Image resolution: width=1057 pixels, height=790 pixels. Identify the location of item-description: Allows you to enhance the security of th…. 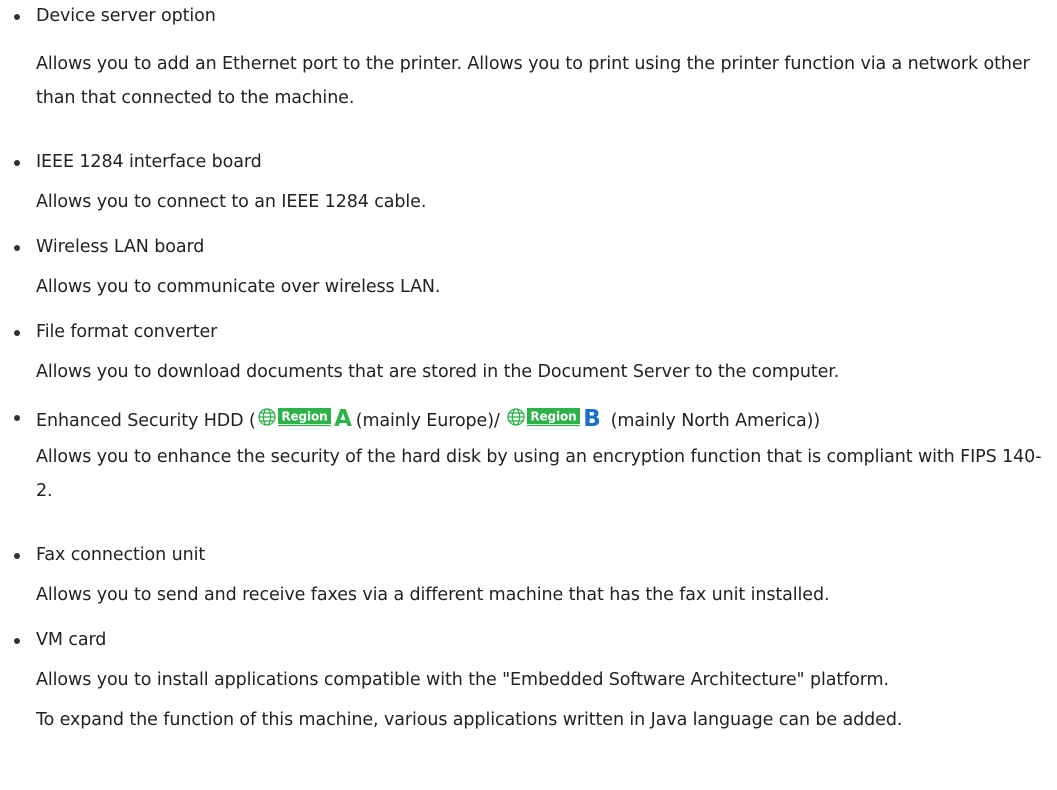
(539, 474).